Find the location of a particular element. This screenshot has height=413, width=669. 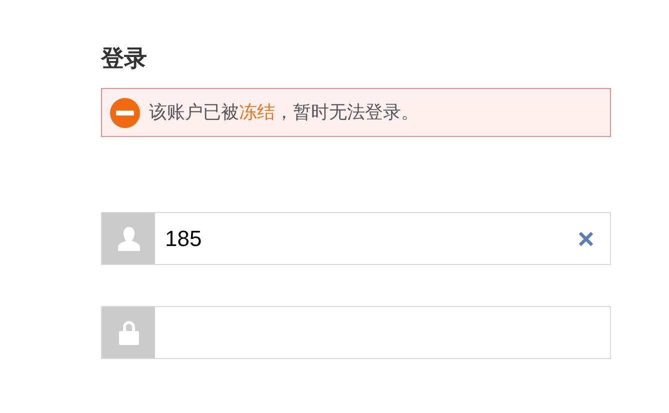

page-title: 登录 is located at coordinates (124, 58).